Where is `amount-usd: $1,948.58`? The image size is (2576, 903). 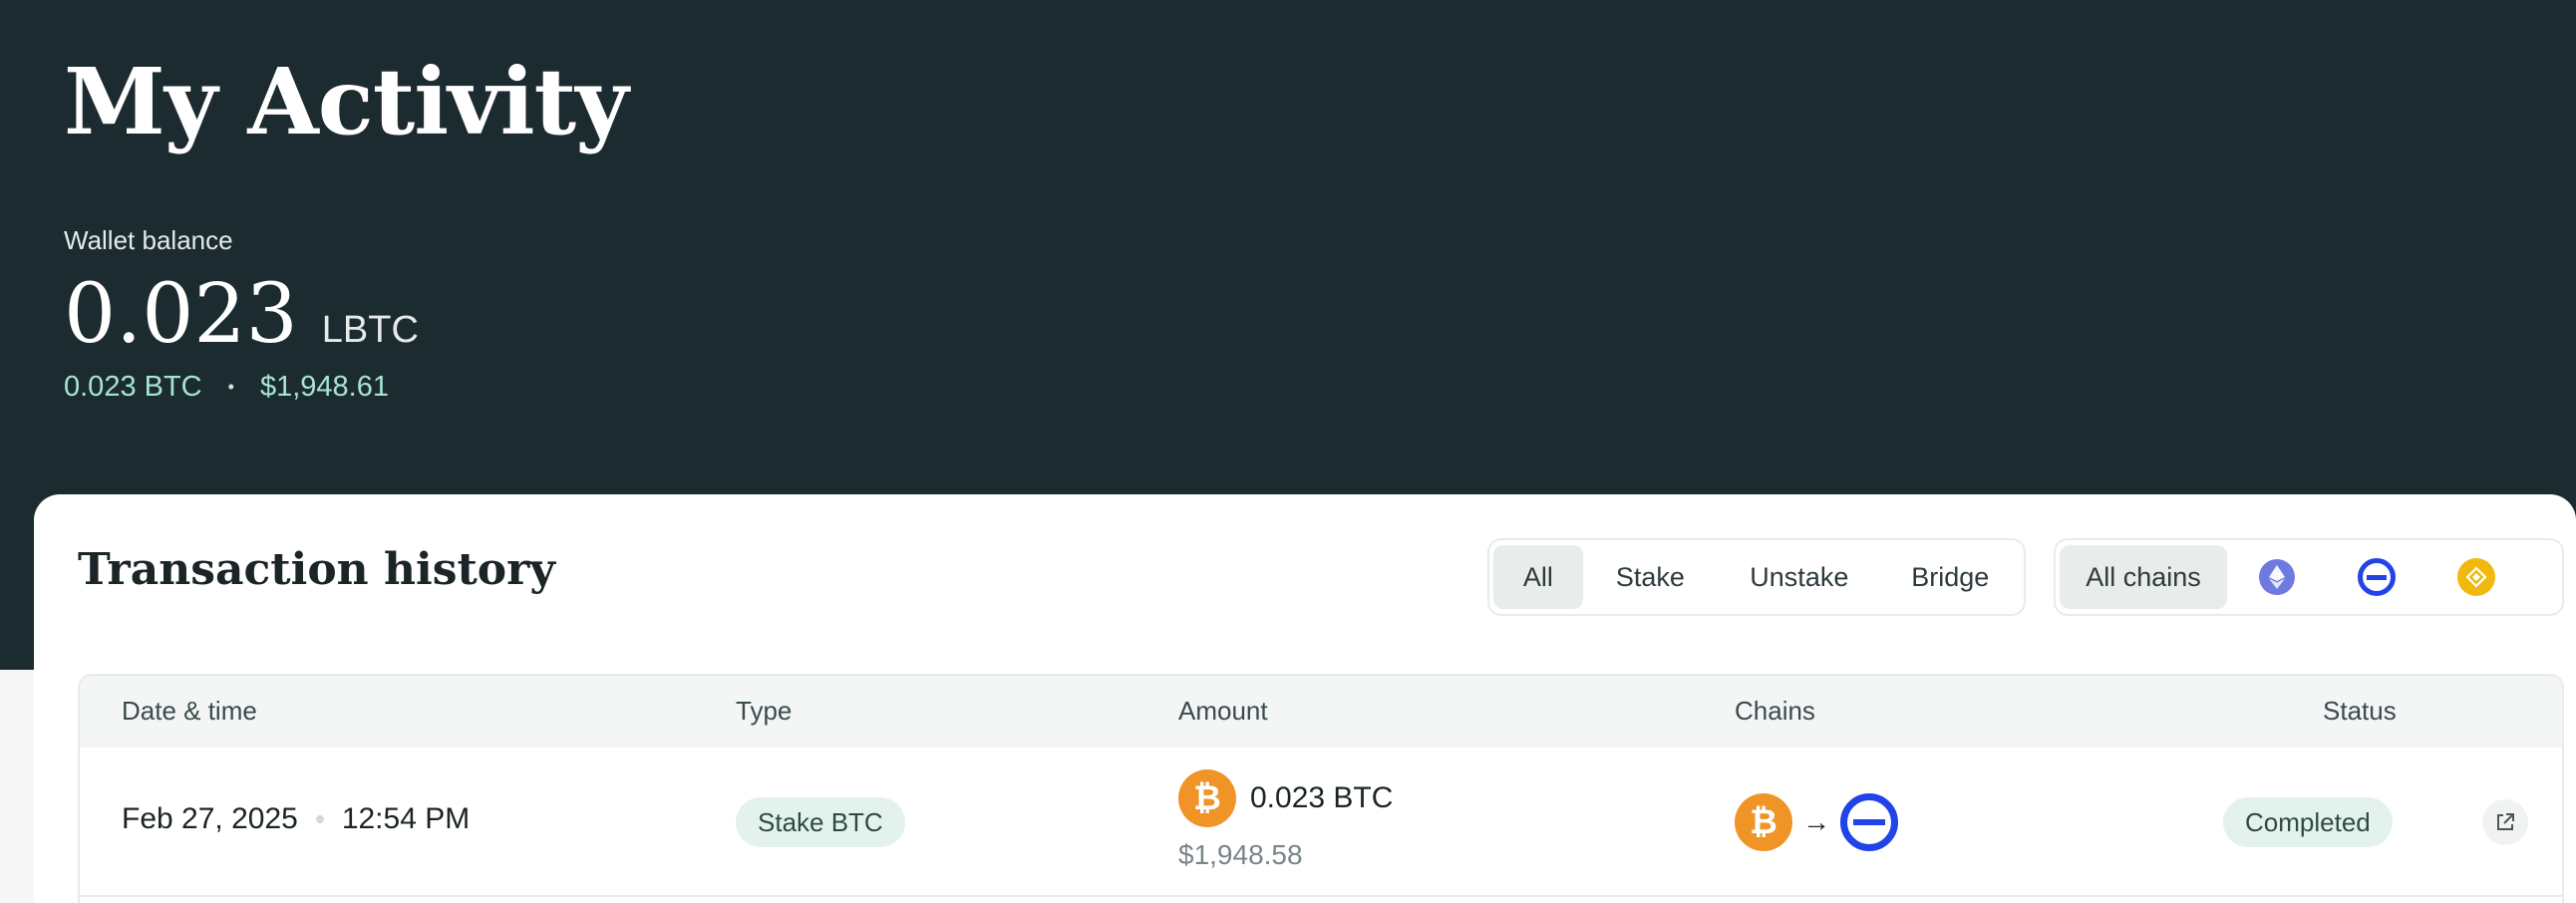 amount-usd: $1,948.58 is located at coordinates (1240, 854).